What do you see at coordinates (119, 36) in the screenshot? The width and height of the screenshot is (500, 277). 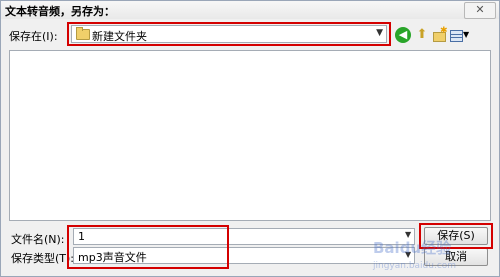 I see `save-in-value: 新建文件夹` at bounding box center [119, 36].